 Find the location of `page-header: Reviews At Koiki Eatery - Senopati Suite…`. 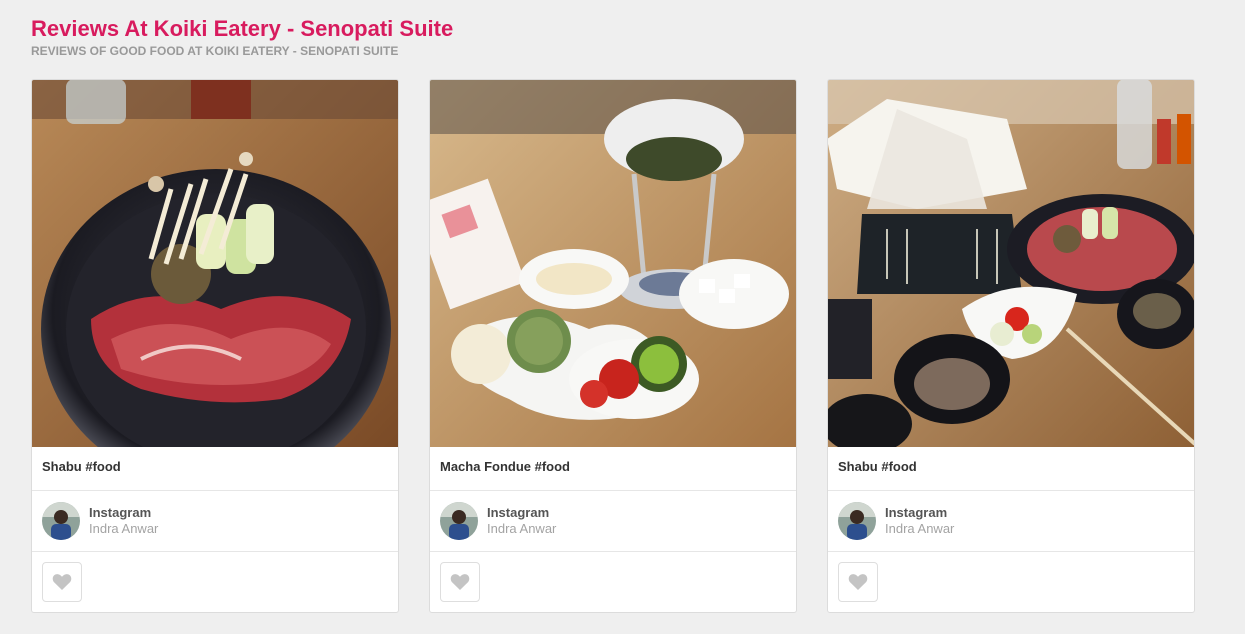

page-header: Reviews At Koiki Eatery - Senopati Suite… is located at coordinates (242, 37).